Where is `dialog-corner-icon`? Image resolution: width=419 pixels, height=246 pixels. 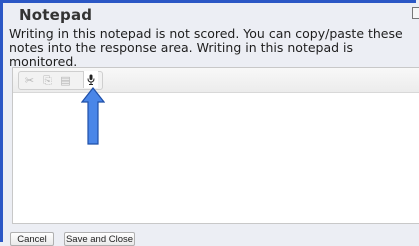 dialog-corner-icon is located at coordinates (415, 13).